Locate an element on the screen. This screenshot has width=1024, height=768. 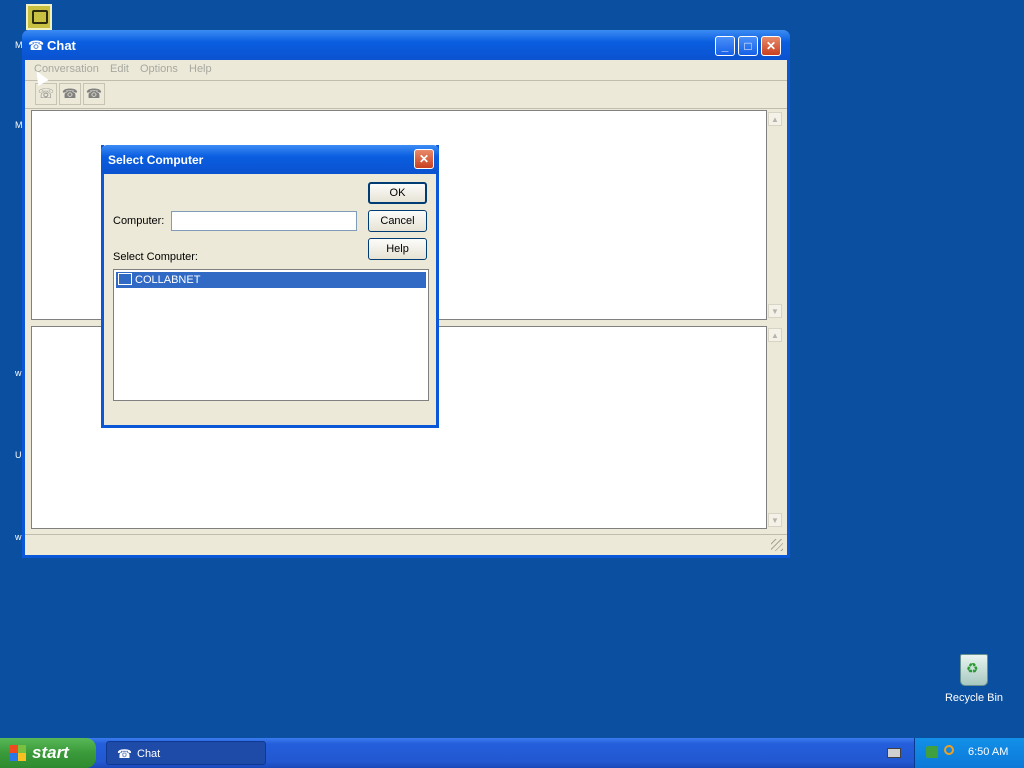
recycle-bin-icon is located at coordinates (974, 670).